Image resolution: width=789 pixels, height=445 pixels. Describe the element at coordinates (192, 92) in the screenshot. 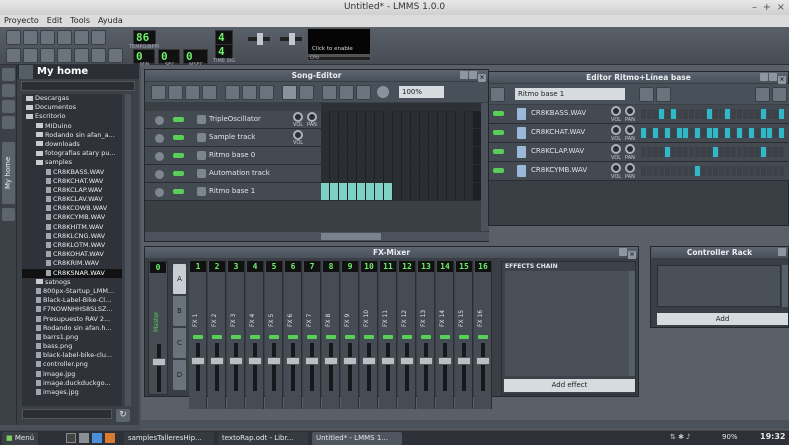

I see `record-play-icon` at that location.